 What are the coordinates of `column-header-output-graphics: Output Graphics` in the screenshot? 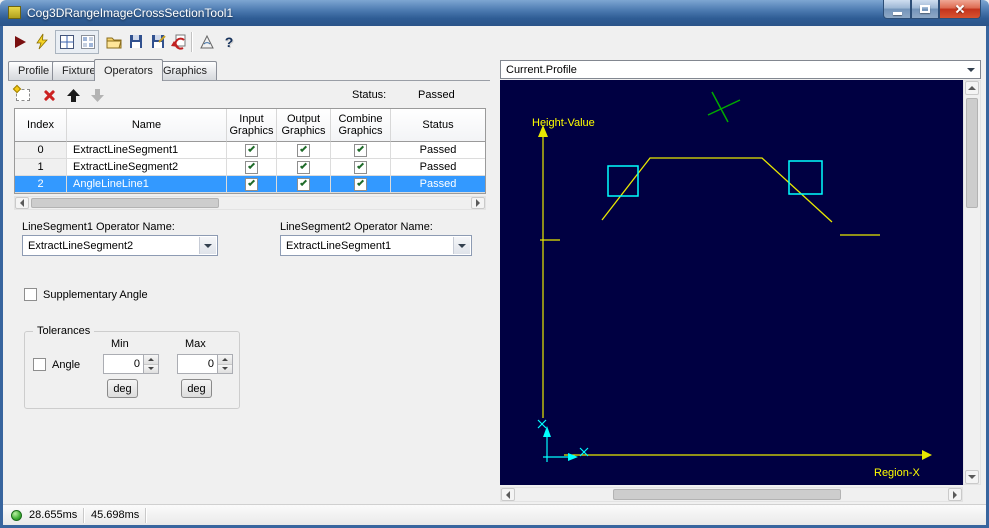 It's located at (304, 125).